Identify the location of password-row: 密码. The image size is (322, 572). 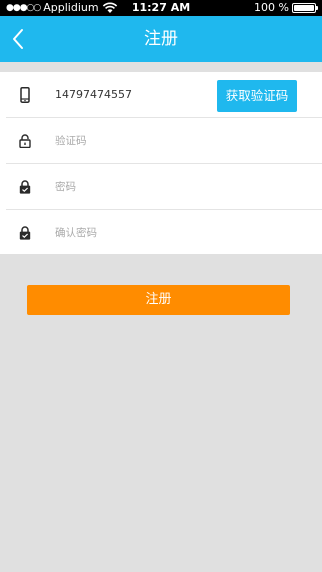
(161, 187).